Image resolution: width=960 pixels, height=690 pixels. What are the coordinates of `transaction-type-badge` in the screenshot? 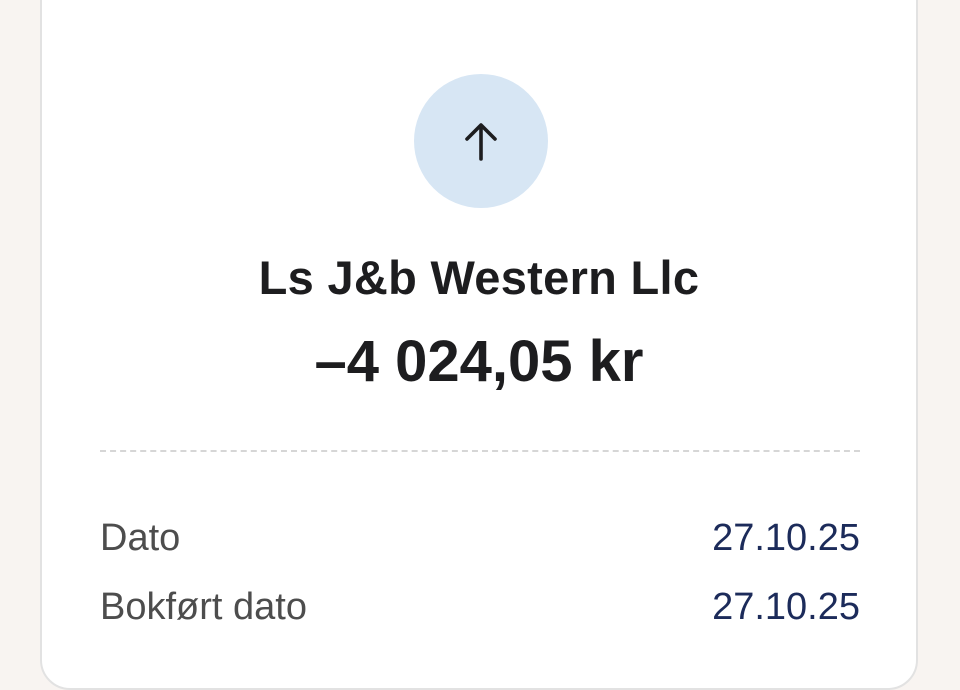 It's located at (481, 141).